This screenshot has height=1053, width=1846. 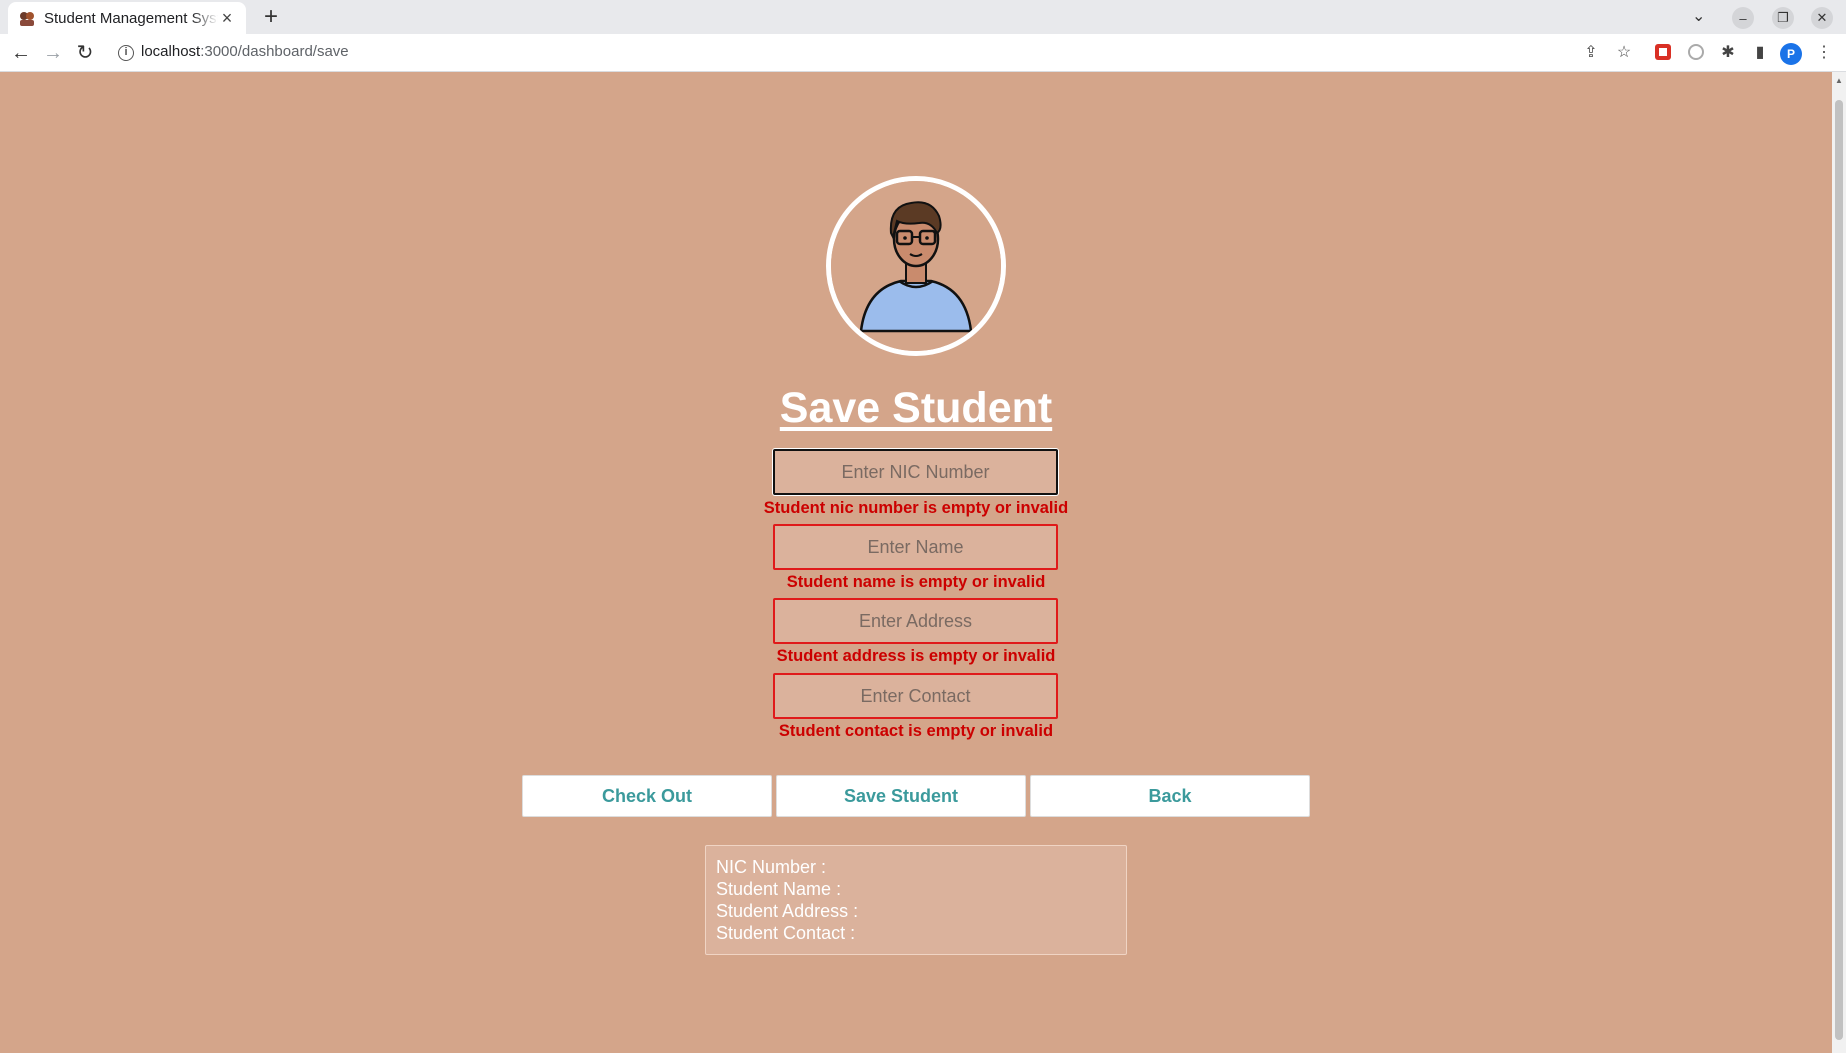 I want to click on minimize-icon: –, so click(x=1743, y=18).